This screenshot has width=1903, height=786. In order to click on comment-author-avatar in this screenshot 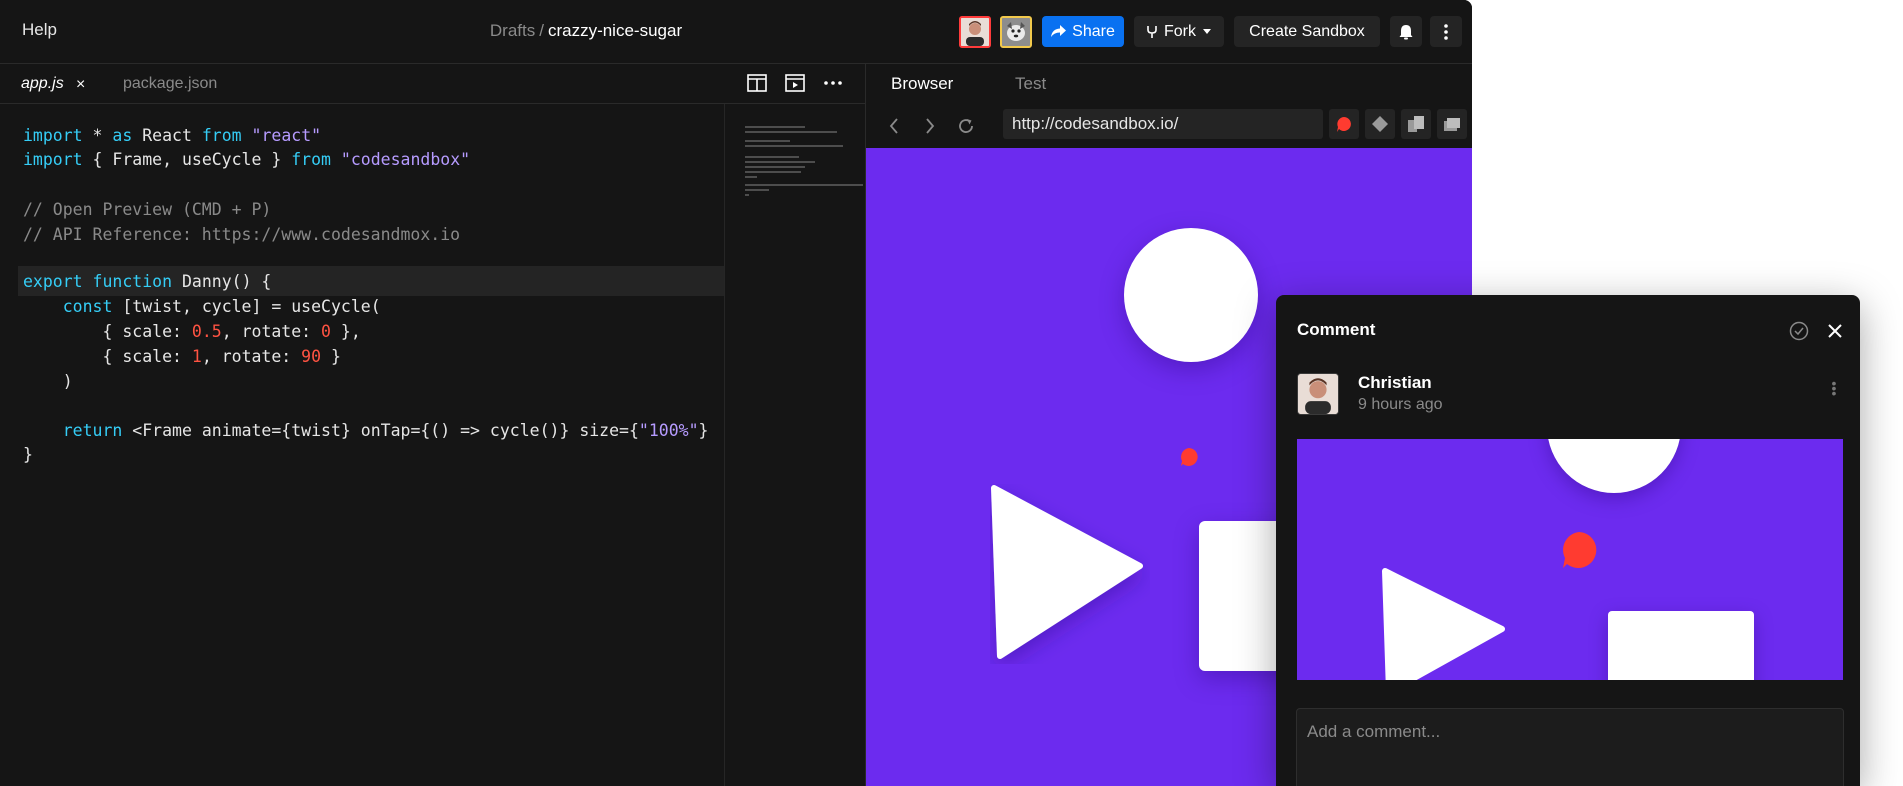, I will do `click(1318, 394)`.